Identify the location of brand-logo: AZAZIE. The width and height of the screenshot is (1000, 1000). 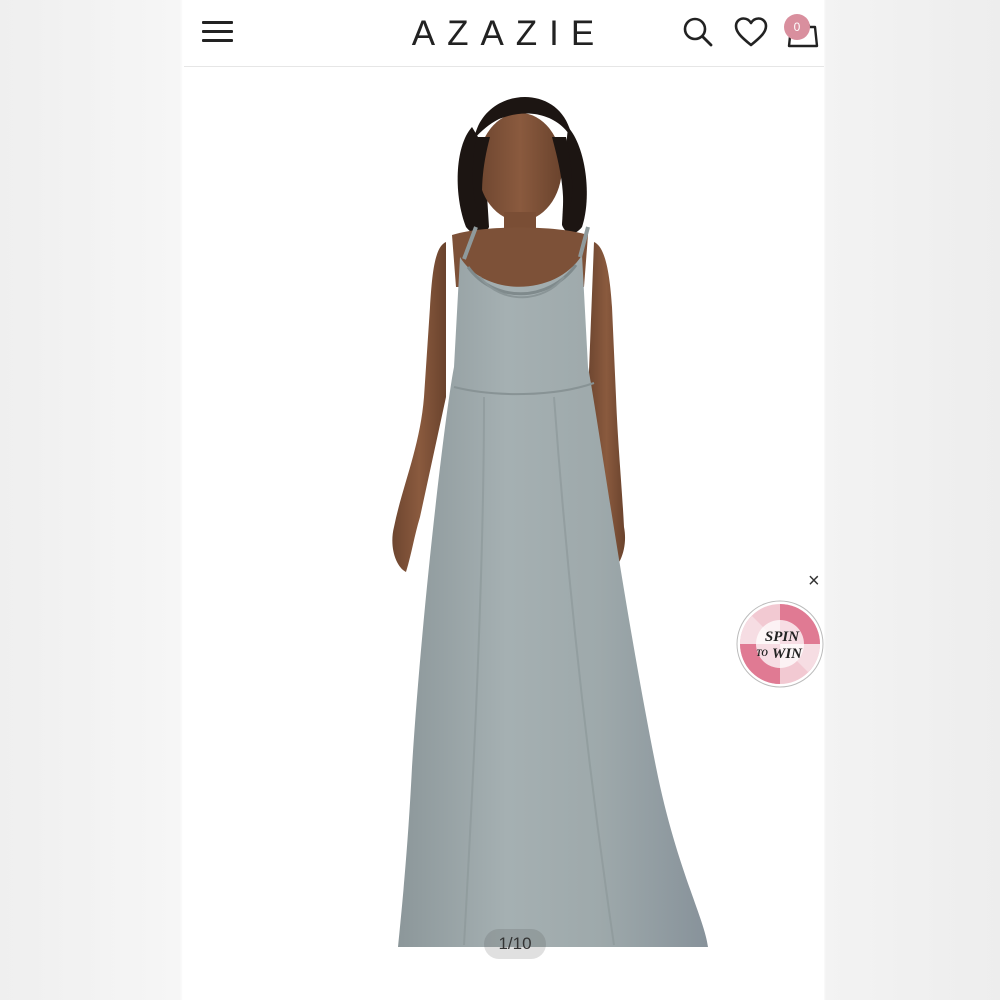
(504, 34).